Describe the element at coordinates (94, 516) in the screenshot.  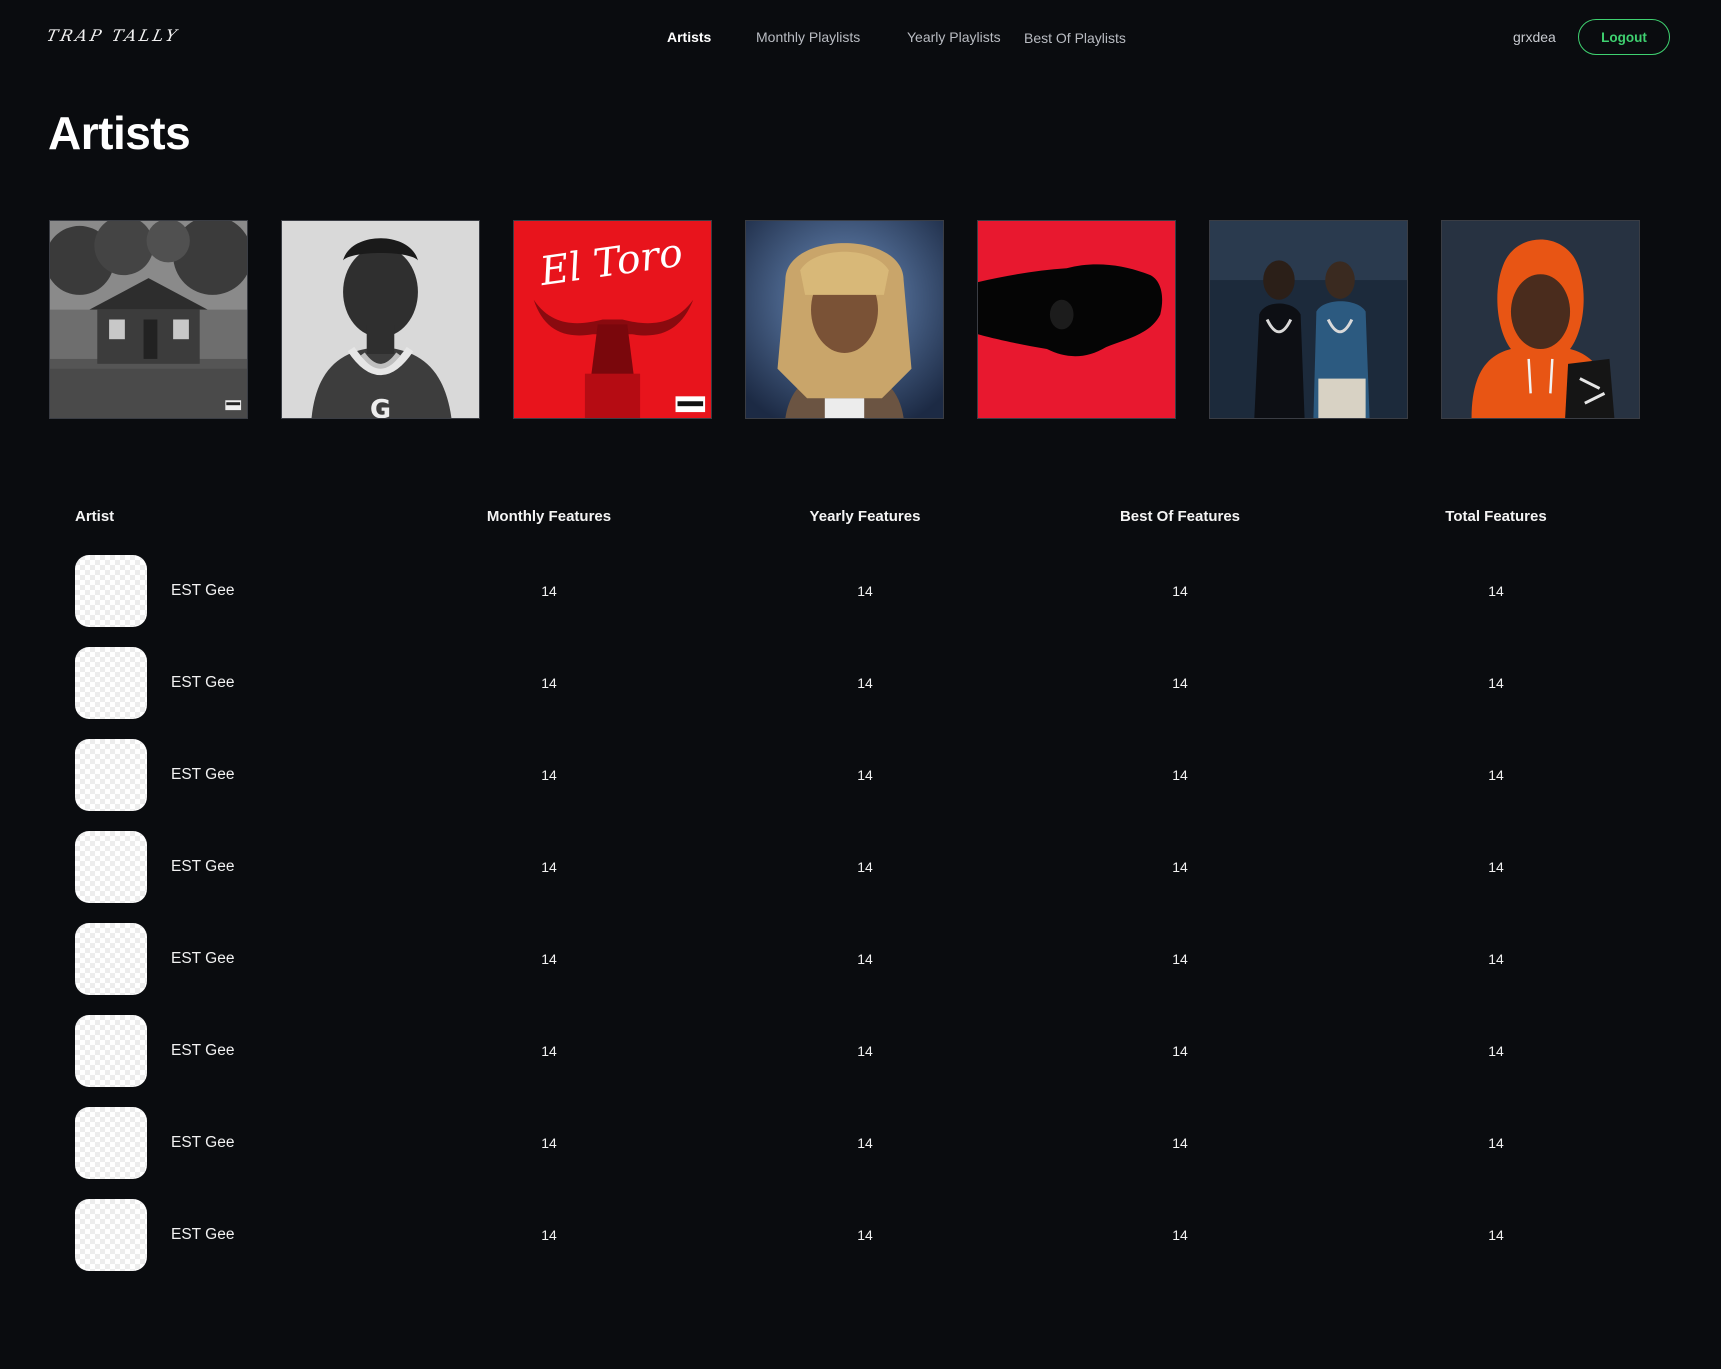
I see `column-header-artist: Artist` at that location.